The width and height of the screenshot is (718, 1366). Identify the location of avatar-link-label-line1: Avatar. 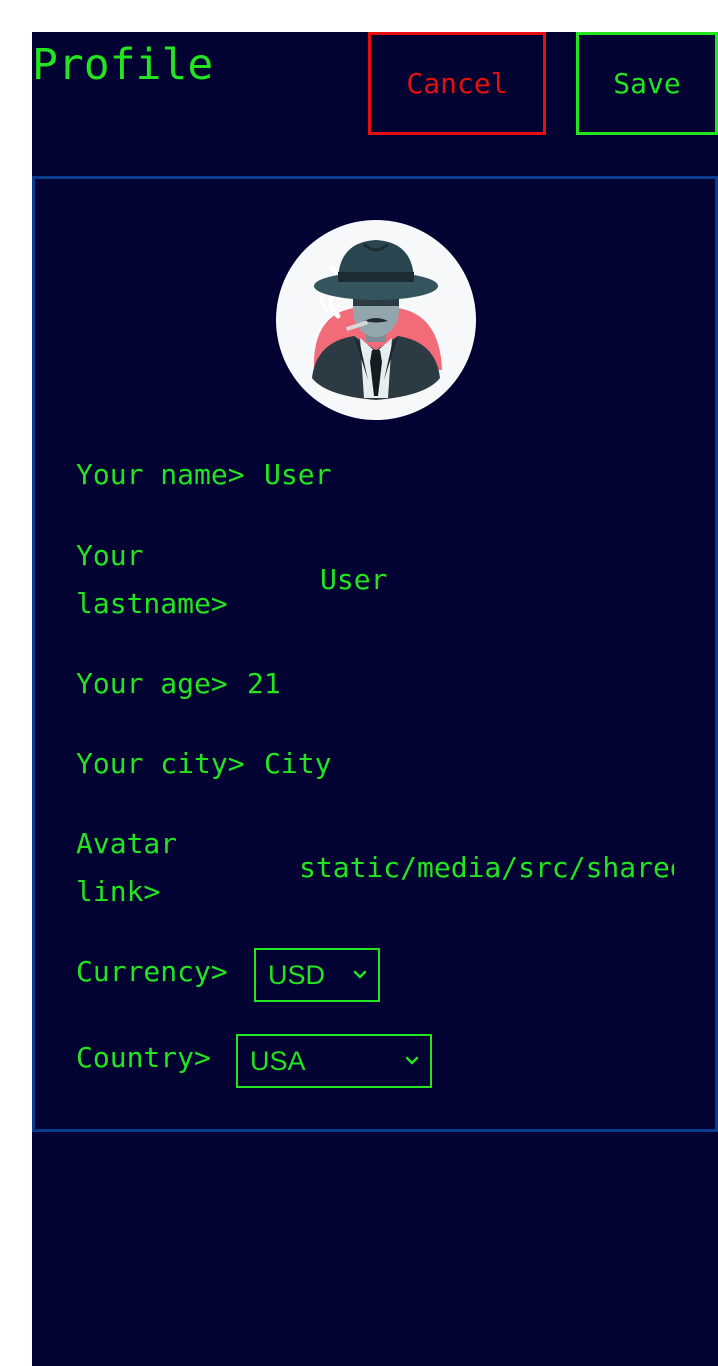
(127, 843).